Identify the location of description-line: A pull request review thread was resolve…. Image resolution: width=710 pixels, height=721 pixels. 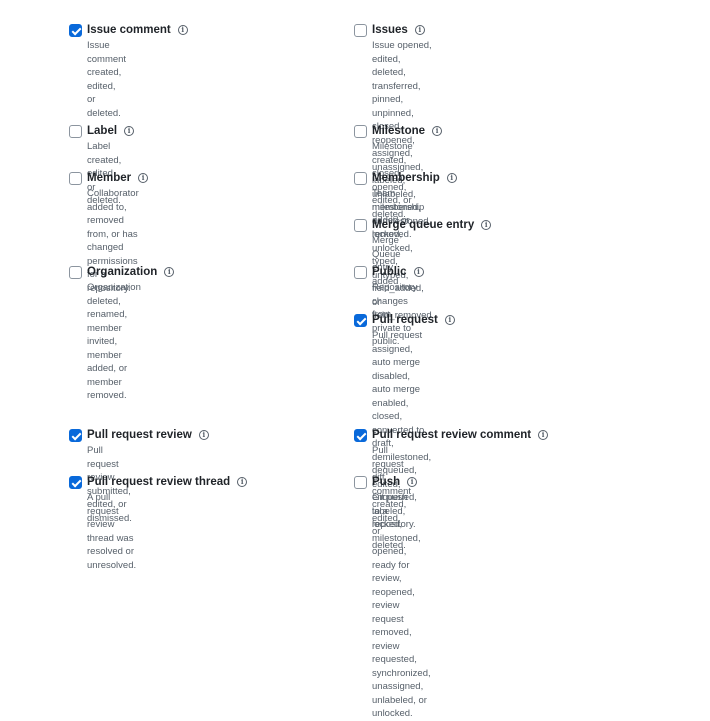
(112, 531).